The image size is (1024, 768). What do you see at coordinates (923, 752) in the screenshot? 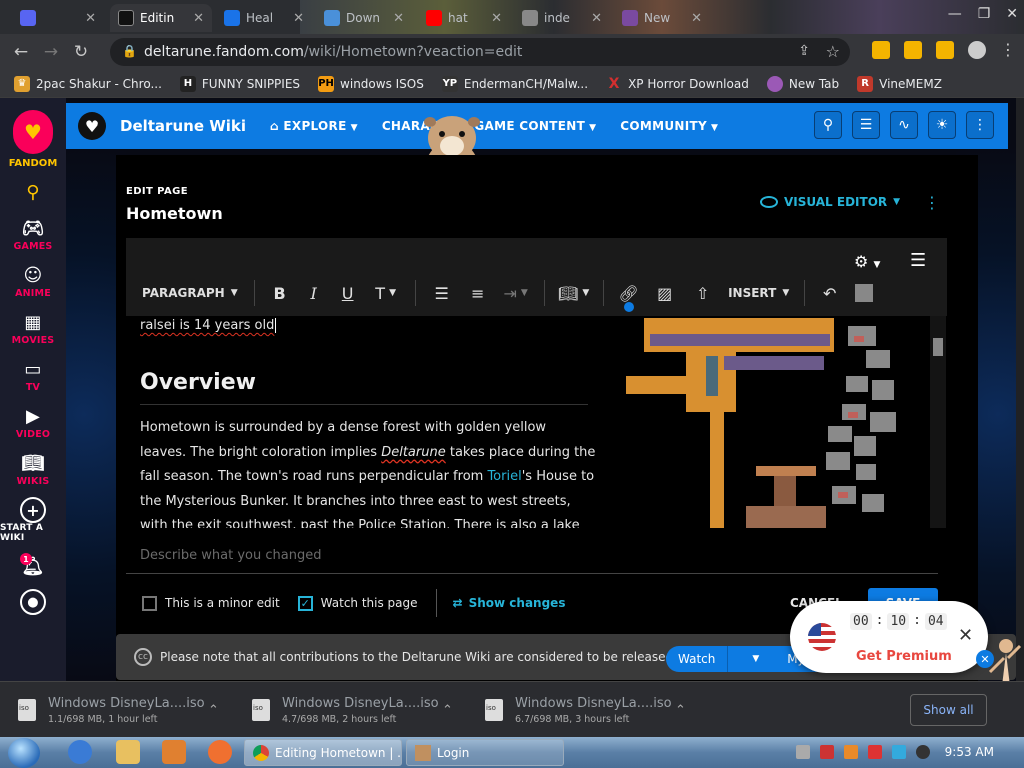
I see `tray-volume-icon` at bounding box center [923, 752].